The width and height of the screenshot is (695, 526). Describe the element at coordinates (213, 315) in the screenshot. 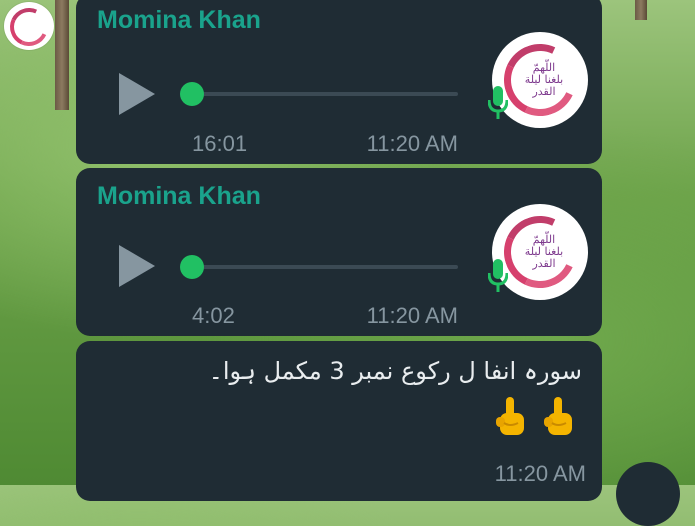

I see `audio-duration: 4:02` at that location.